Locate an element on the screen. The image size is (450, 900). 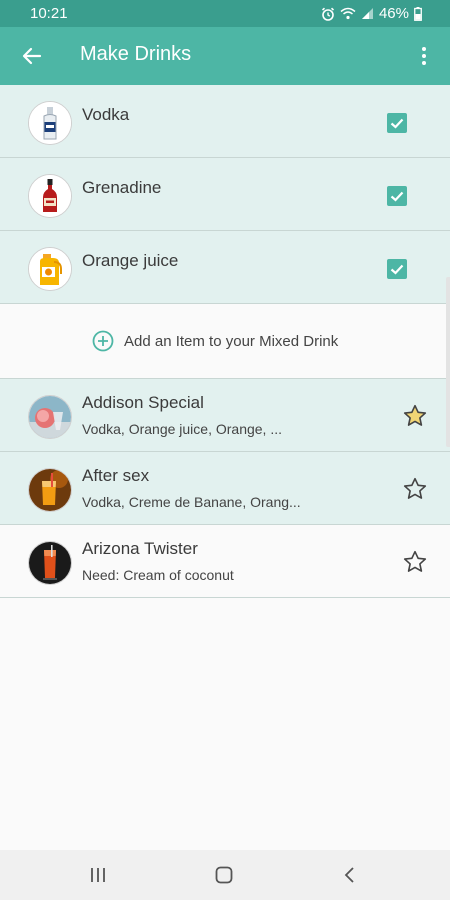
drink-ingredients: Need: Cream of coconut is located at coordinates (158, 575).